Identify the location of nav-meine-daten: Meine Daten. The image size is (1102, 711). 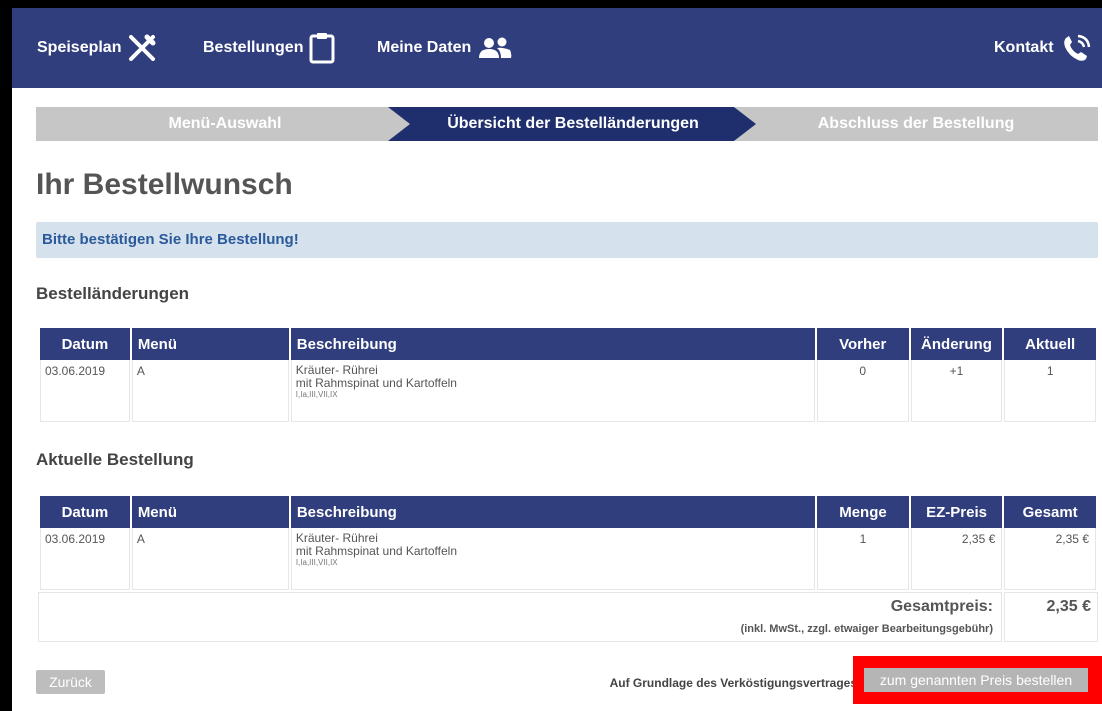
(445, 48).